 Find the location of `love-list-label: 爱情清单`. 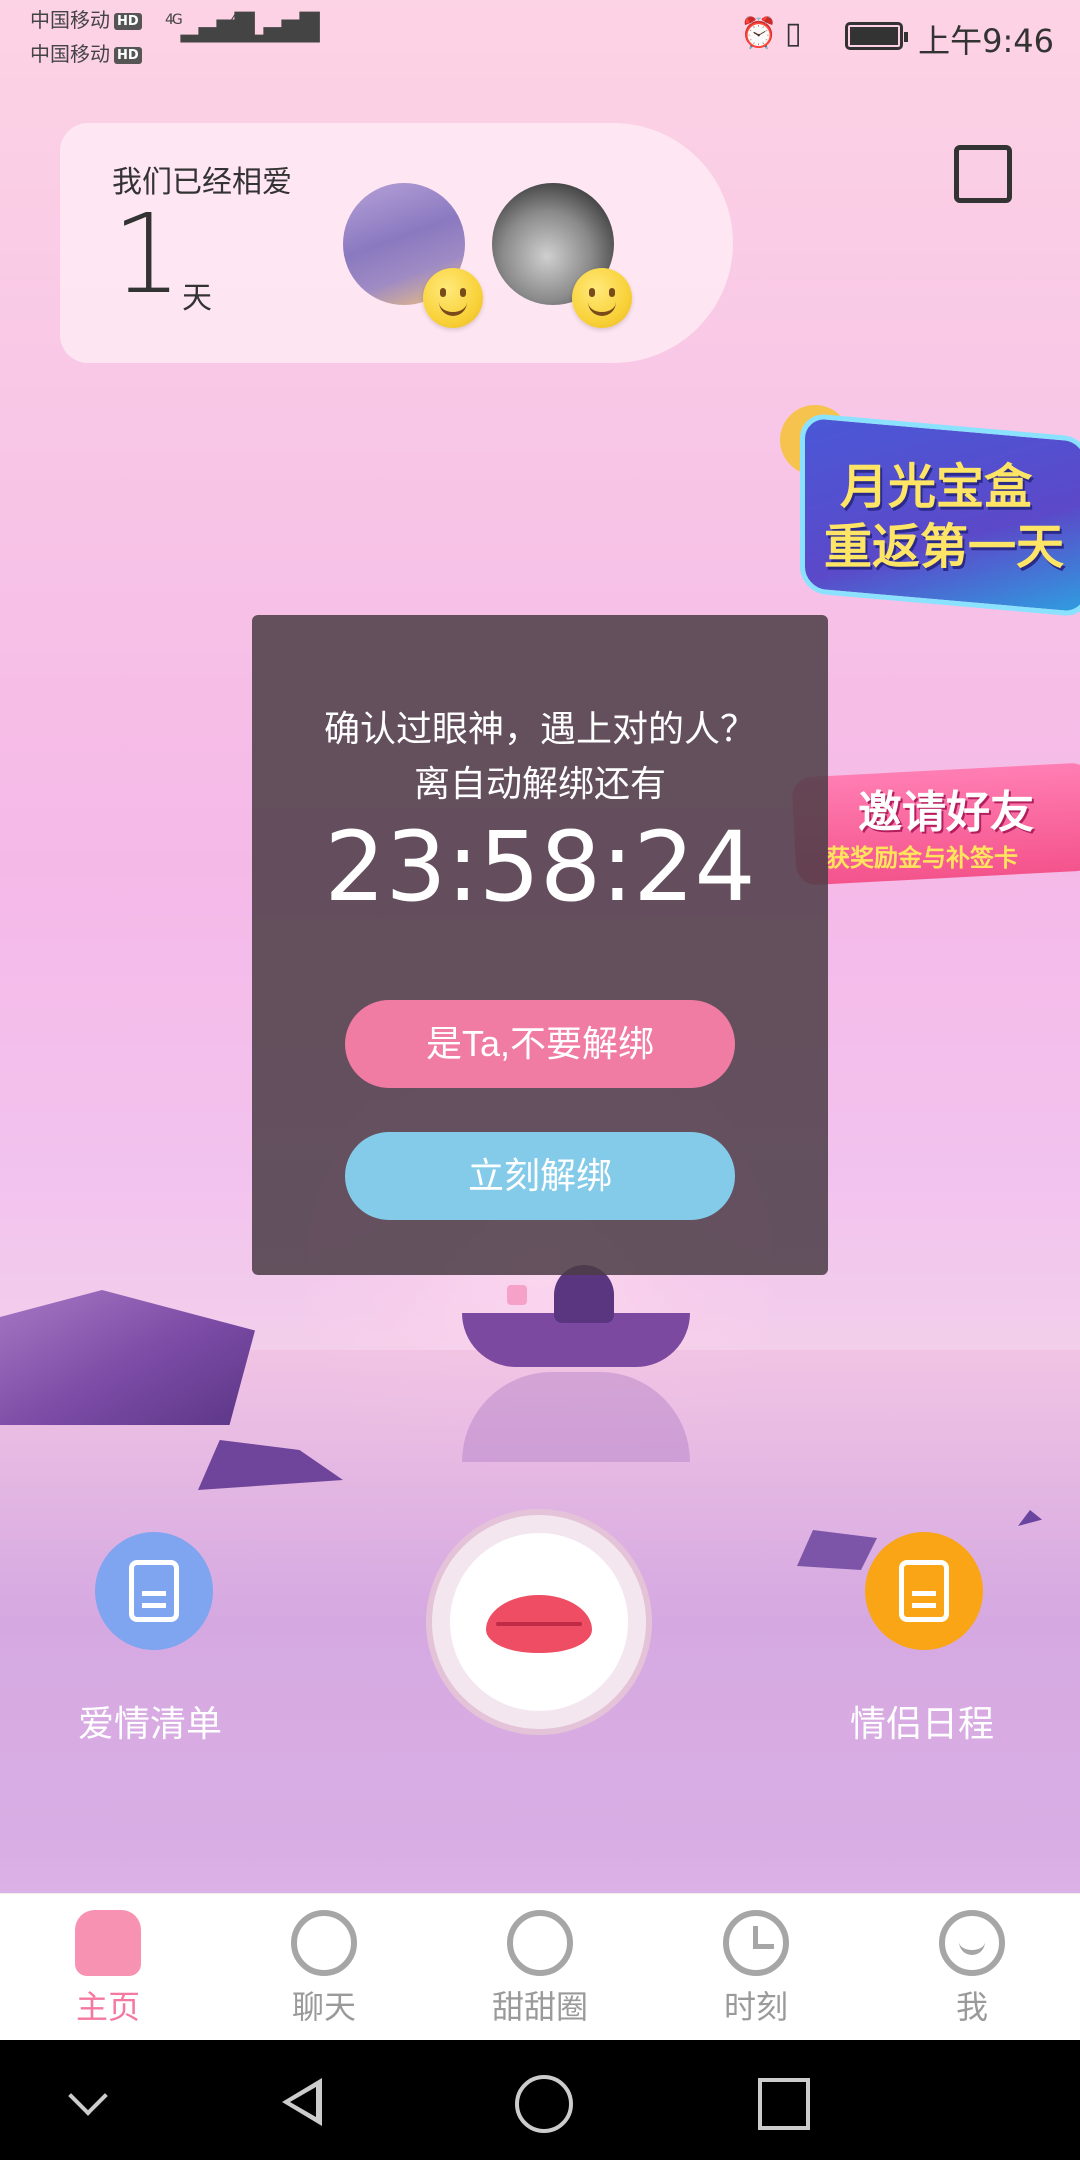

love-list-label: 爱情清单 is located at coordinates (150, 1721).